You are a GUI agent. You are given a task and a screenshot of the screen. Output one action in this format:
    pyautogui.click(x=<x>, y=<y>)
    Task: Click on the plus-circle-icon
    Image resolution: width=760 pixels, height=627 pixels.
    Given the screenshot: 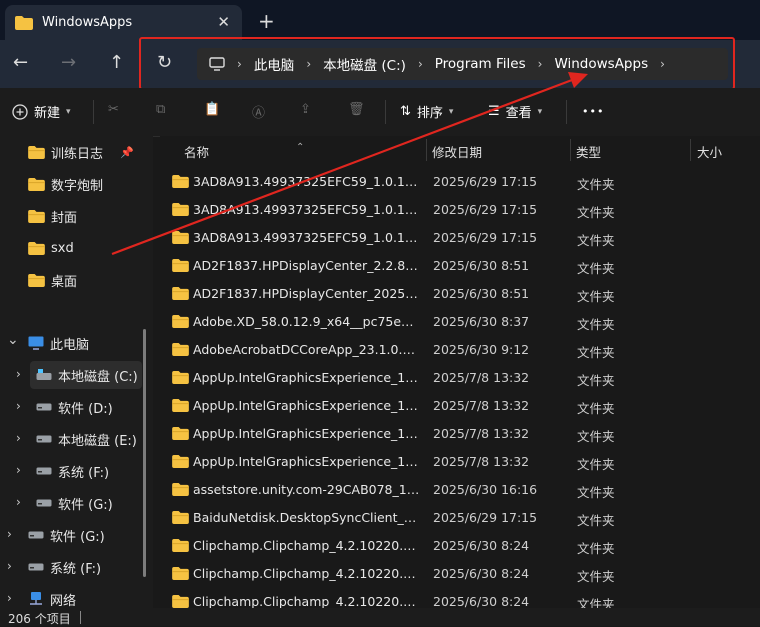 What is the action you would take?
    pyautogui.click(x=20, y=111)
    